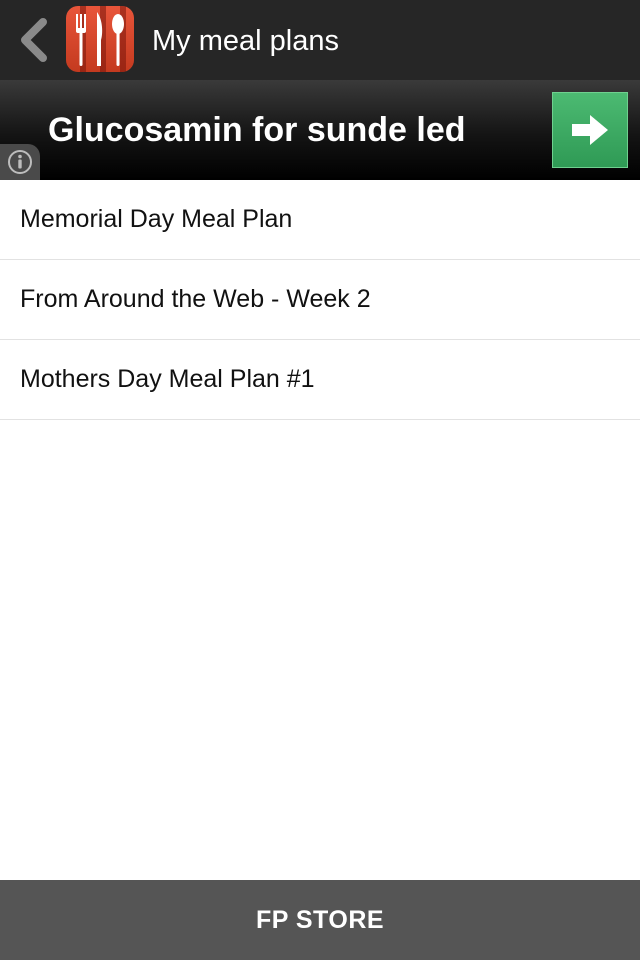 The width and height of the screenshot is (640, 960). What do you see at coordinates (156, 219) in the screenshot?
I see `meal-plan-label: Memorial Day Meal Plan` at bounding box center [156, 219].